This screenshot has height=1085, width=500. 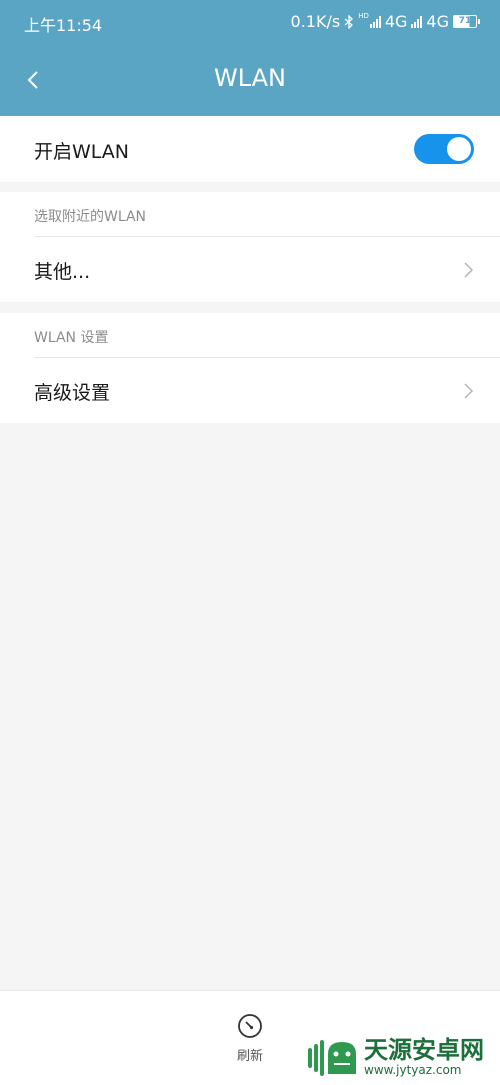 I want to click on wlan-toggle-label: 开启WLAN, so click(x=82, y=152).